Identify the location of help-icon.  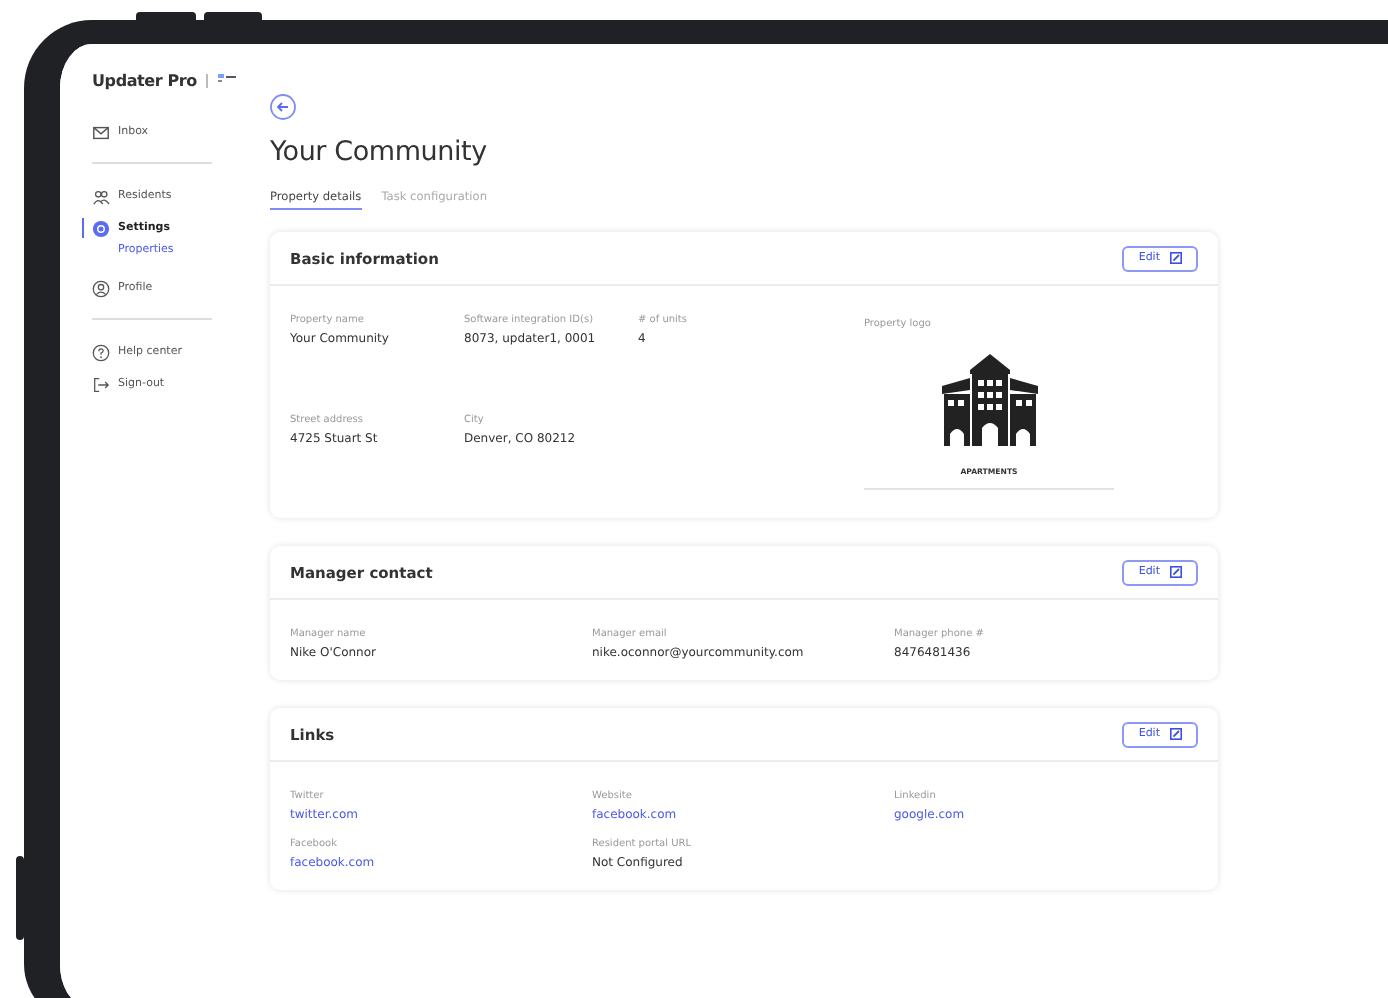
(101, 352).